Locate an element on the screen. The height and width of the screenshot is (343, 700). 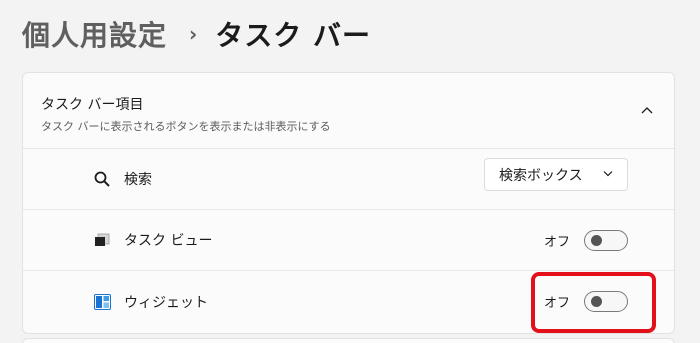
search-label: 検索 is located at coordinates (138, 180).